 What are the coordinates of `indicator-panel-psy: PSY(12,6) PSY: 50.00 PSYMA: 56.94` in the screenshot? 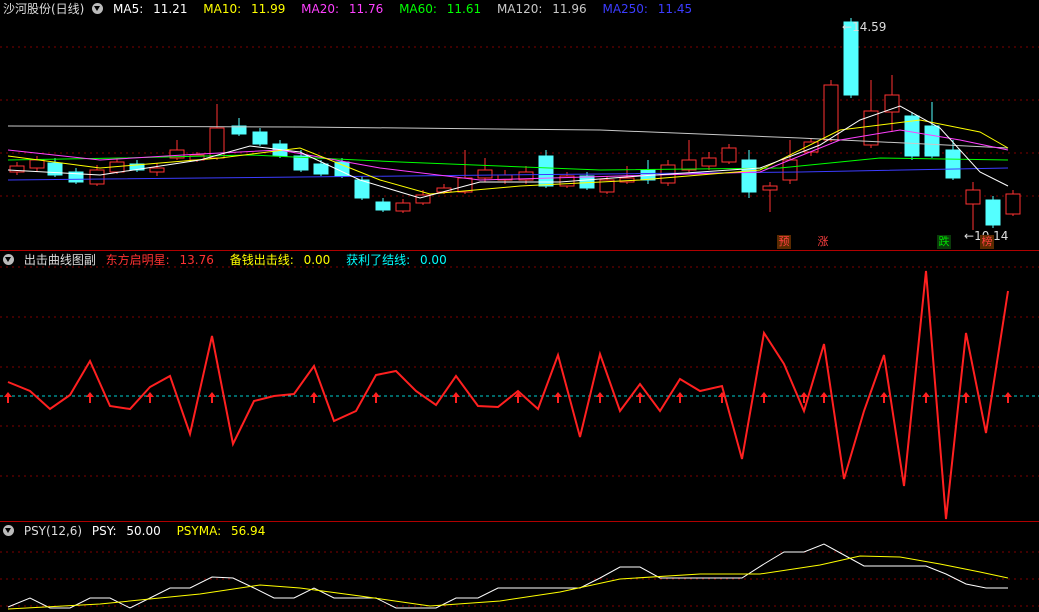 It's located at (519, 567).